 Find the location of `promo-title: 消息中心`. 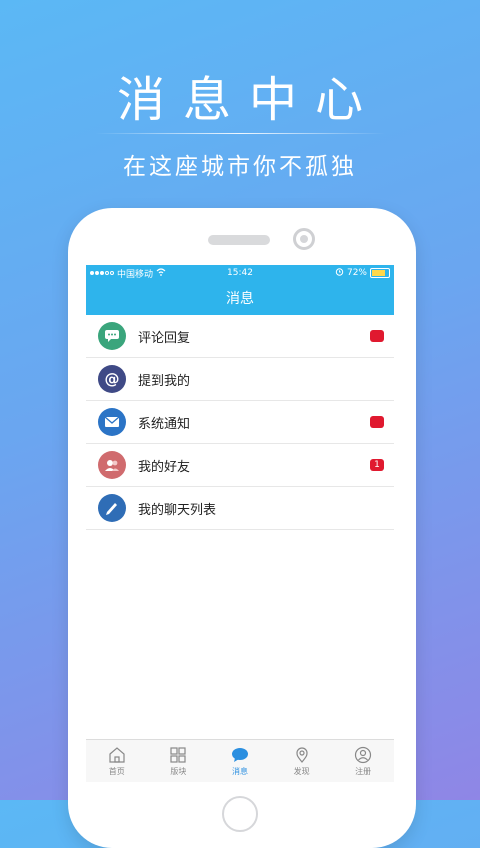

promo-title: 消息中心 is located at coordinates (248, 100).